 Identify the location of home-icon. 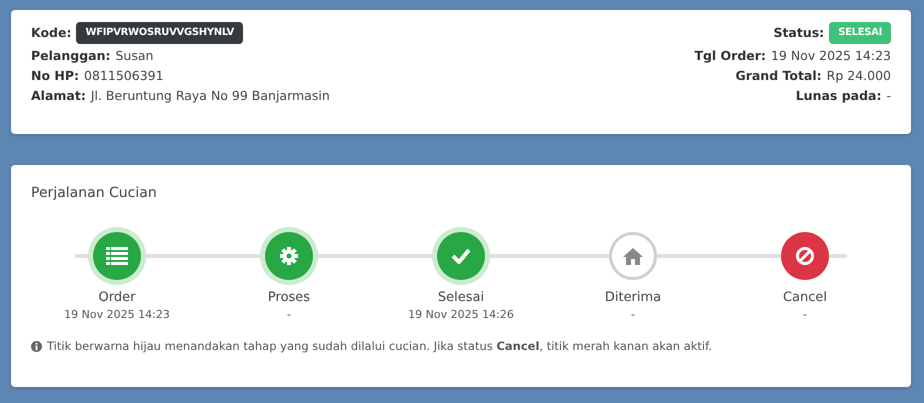
(633, 256).